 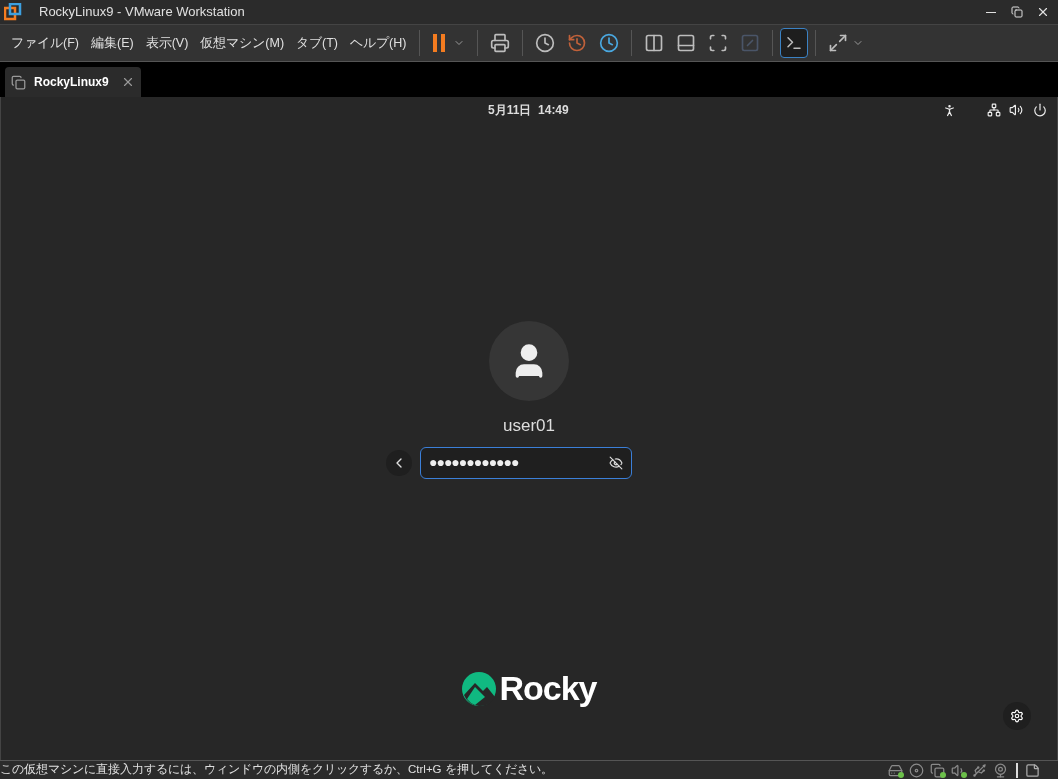 What do you see at coordinates (45, 43) in the screenshot?
I see `menu-item: ファイル(F)` at bounding box center [45, 43].